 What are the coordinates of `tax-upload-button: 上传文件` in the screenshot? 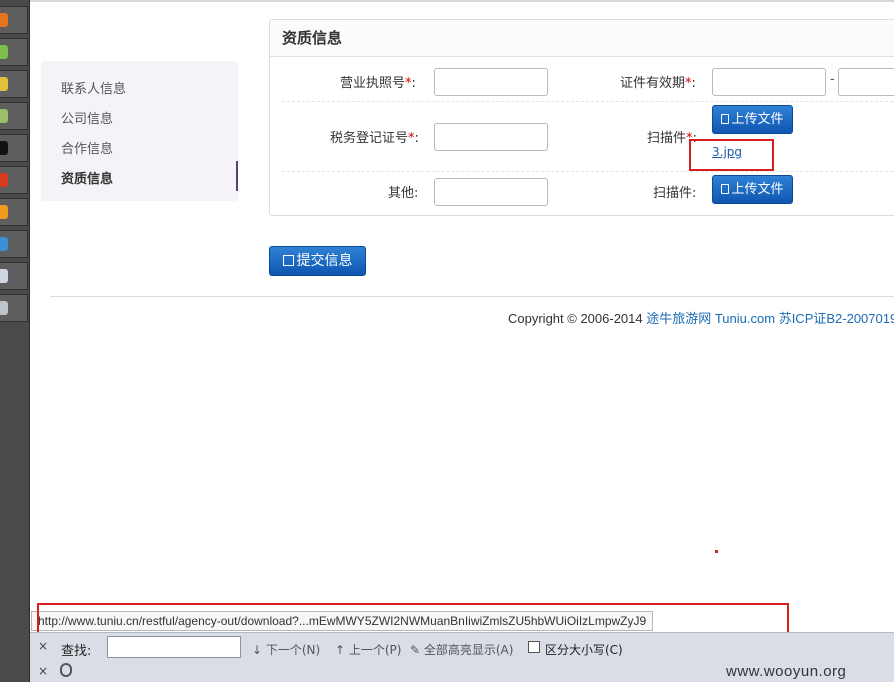 It's located at (752, 119).